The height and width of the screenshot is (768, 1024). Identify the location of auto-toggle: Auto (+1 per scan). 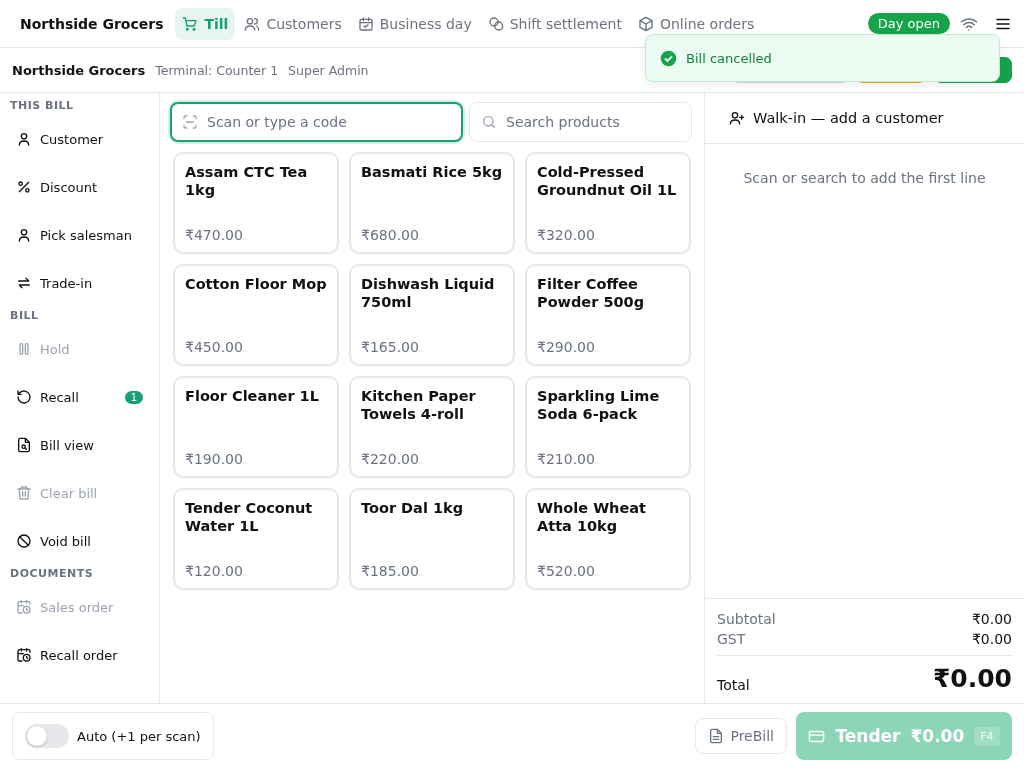
(113, 736).